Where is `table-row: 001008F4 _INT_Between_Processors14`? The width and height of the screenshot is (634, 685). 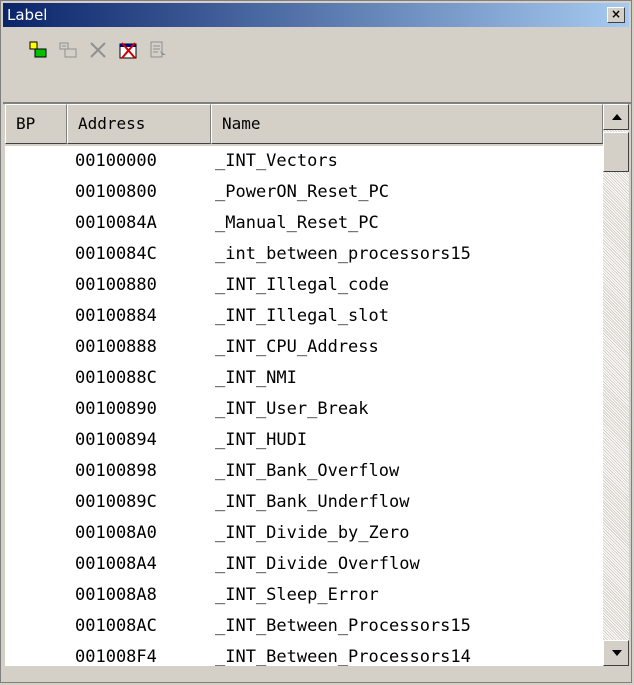
table-row: 001008F4 _INT_Between_Processors14 is located at coordinates (304, 654).